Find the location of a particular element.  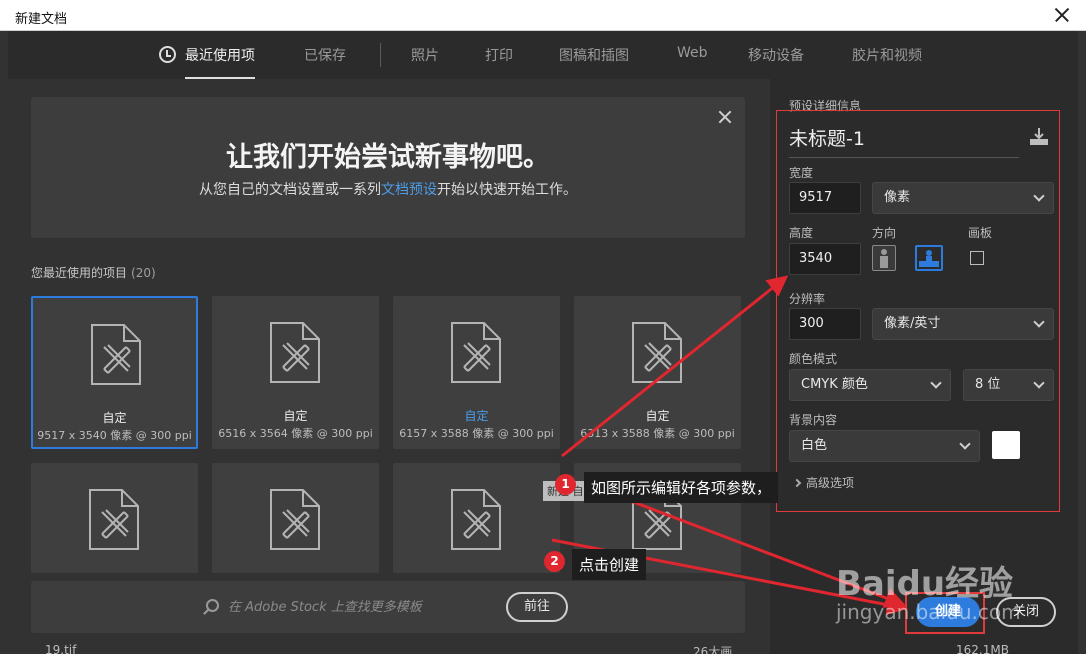

recent-card: 自定 6516 x 3564 像素 @ 300 ppi is located at coordinates (295, 372).